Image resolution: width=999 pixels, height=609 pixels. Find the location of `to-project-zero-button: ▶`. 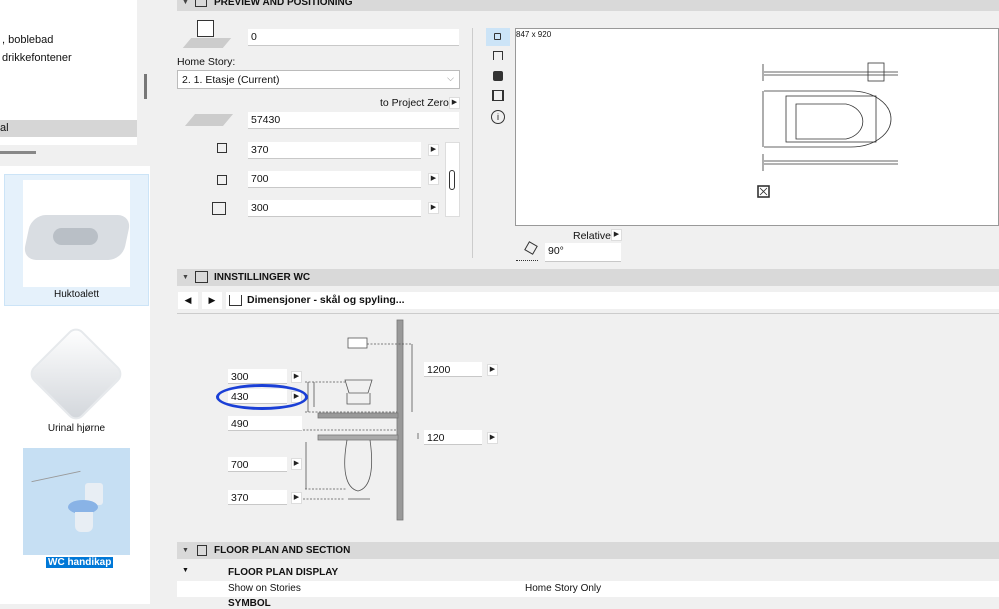

to-project-zero-button: ▶ is located at coordinates (454, 103).